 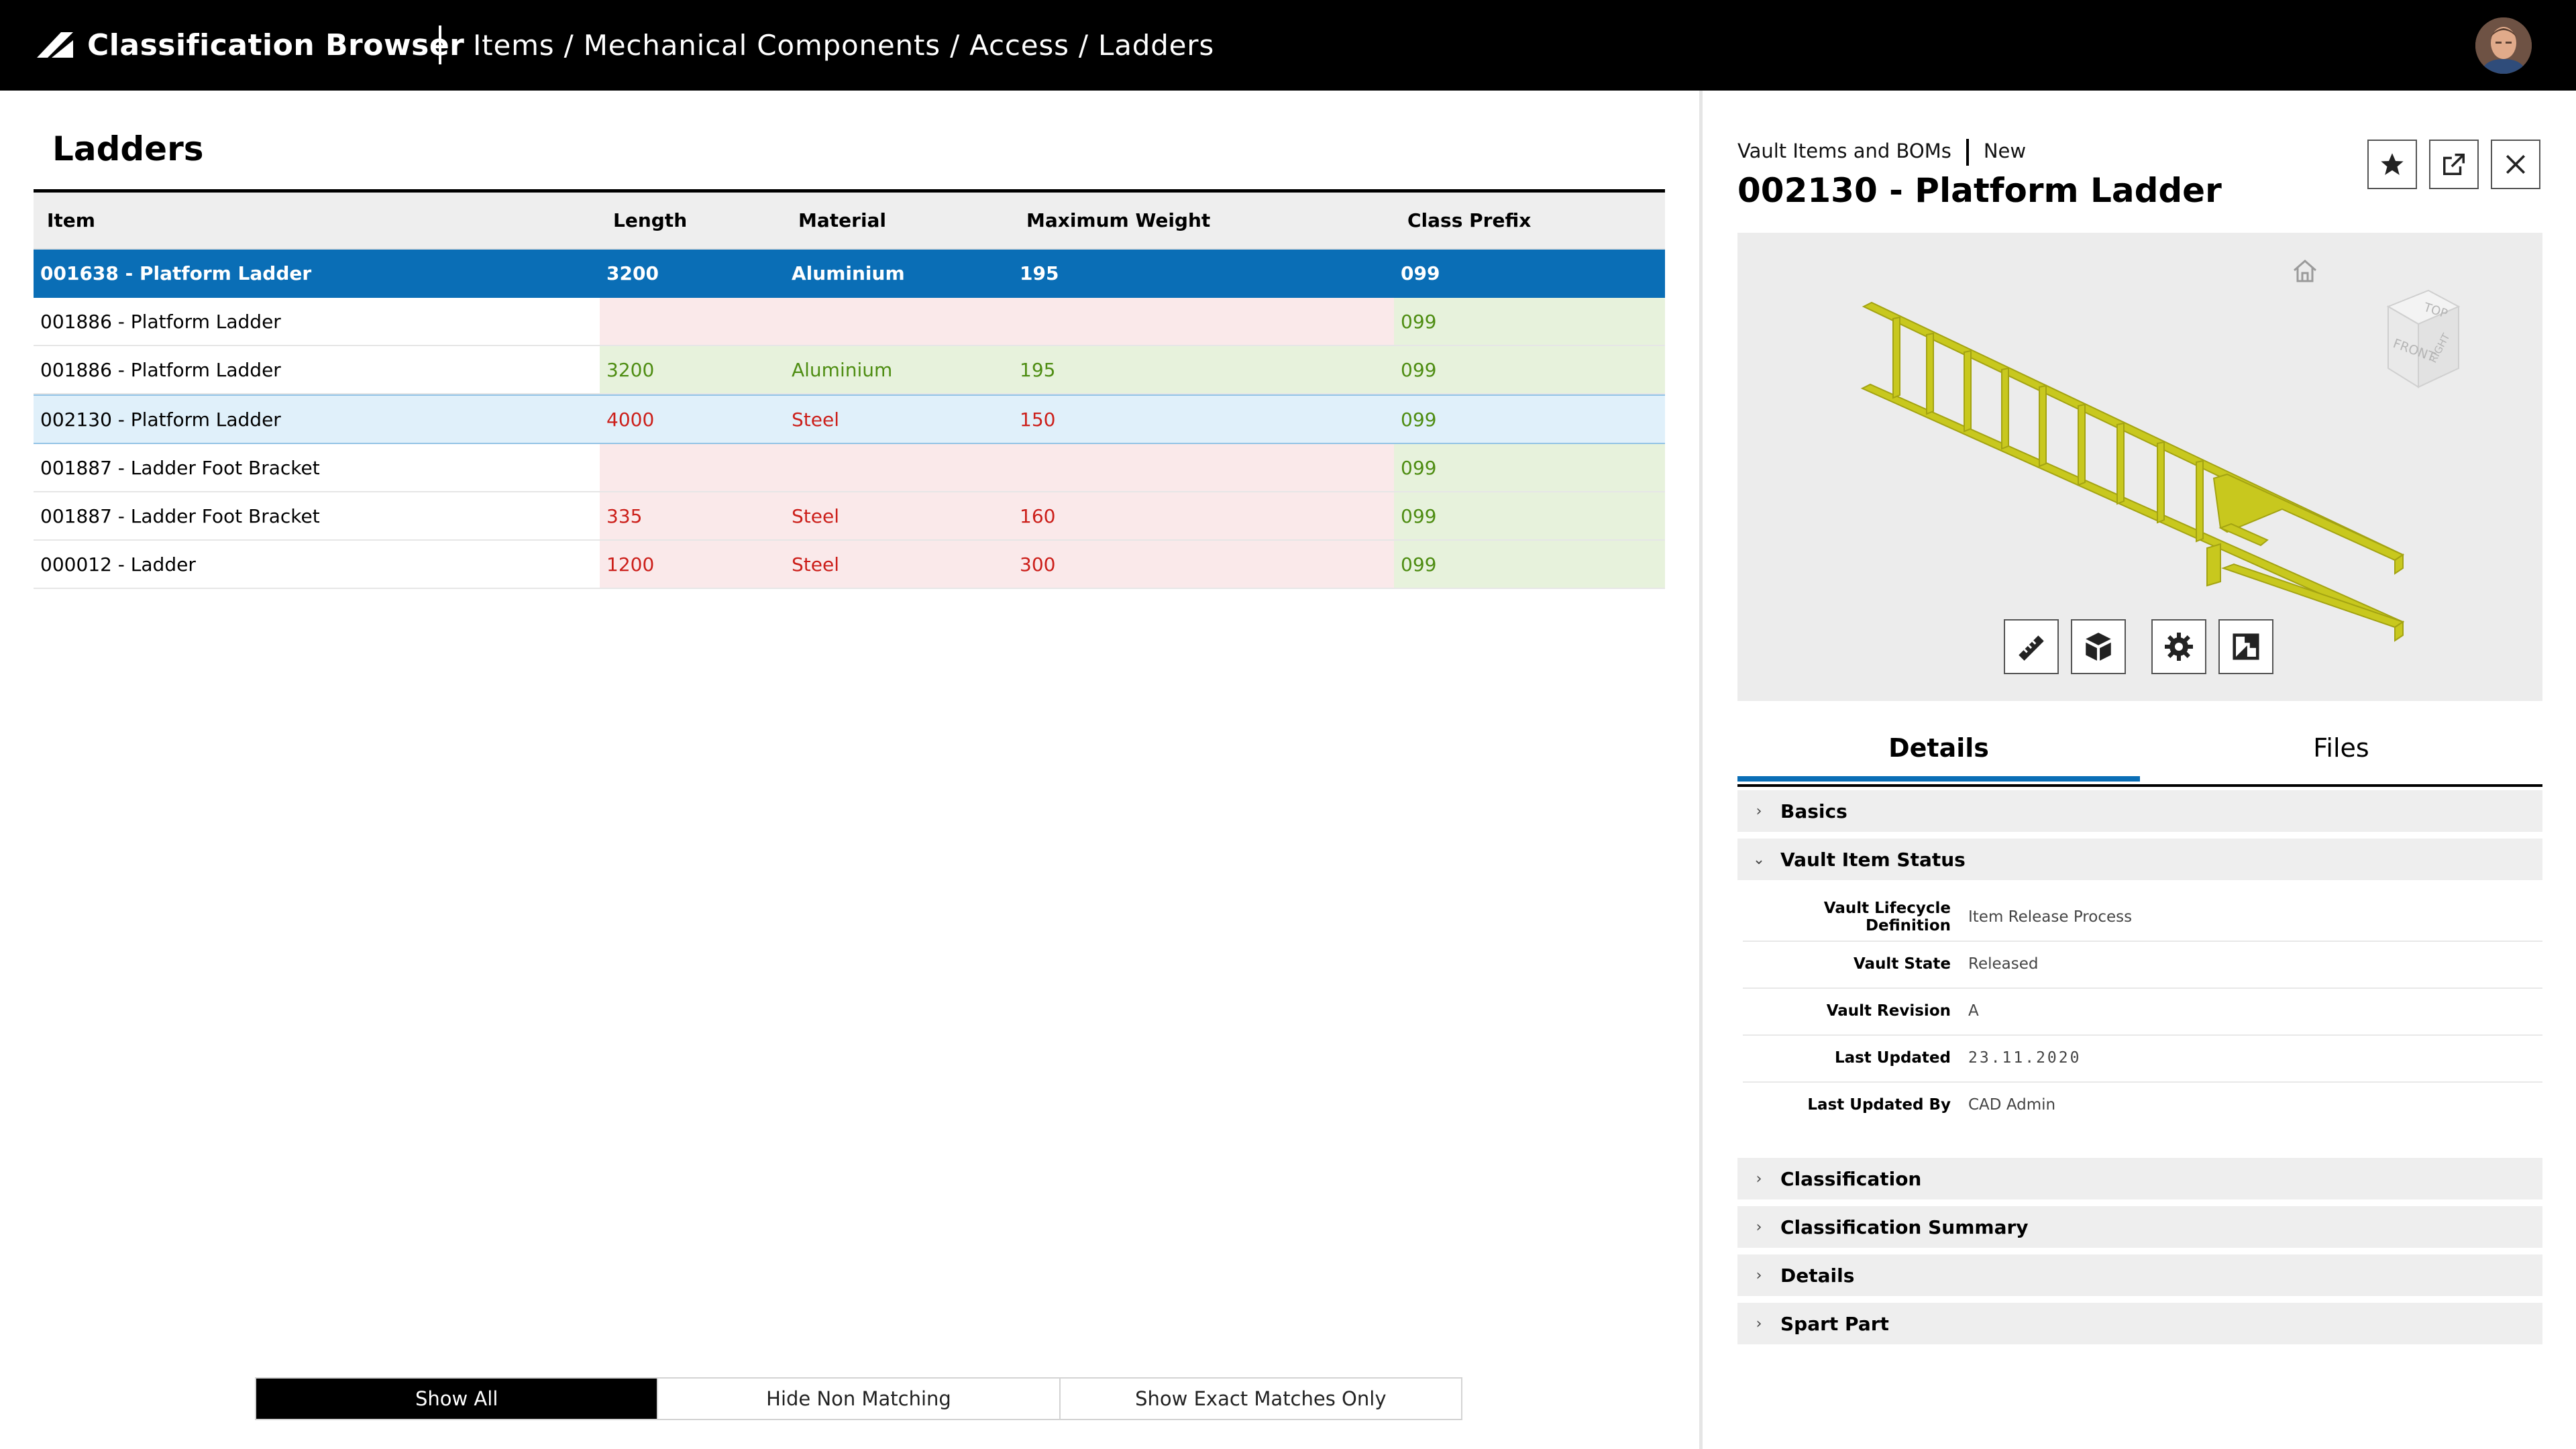 I want to click on measure-icon, so click(x=2031, y=648).